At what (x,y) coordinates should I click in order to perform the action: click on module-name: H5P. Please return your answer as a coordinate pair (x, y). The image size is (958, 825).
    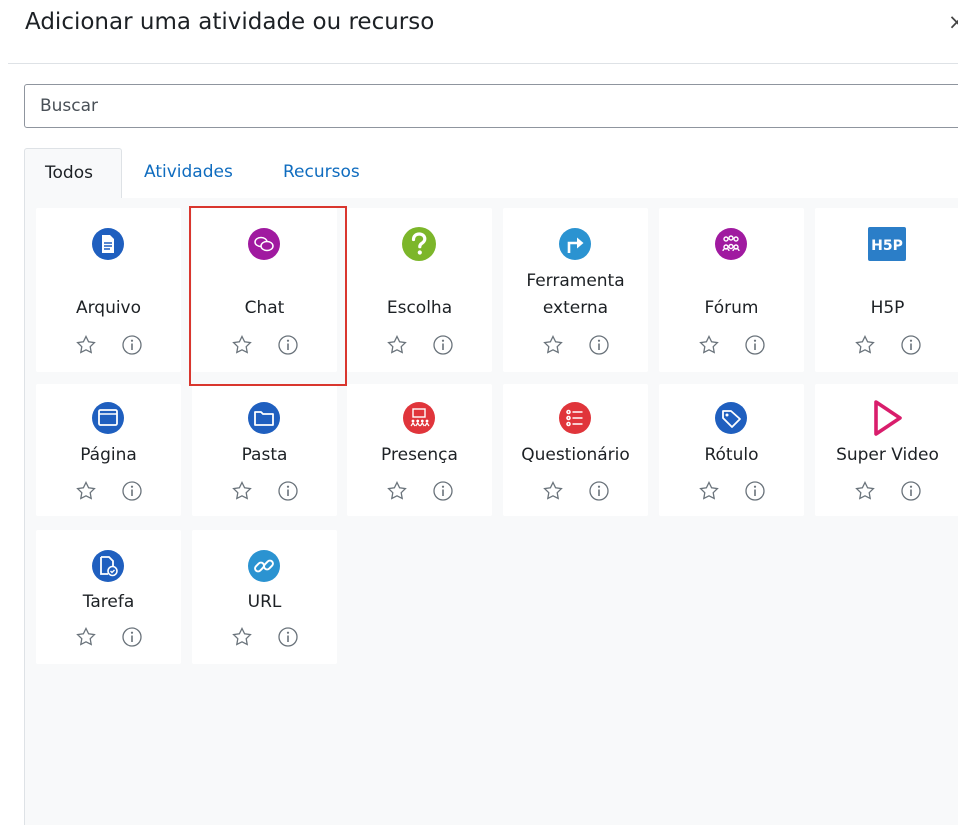
    Looking at the image, I should click on (887, 308).